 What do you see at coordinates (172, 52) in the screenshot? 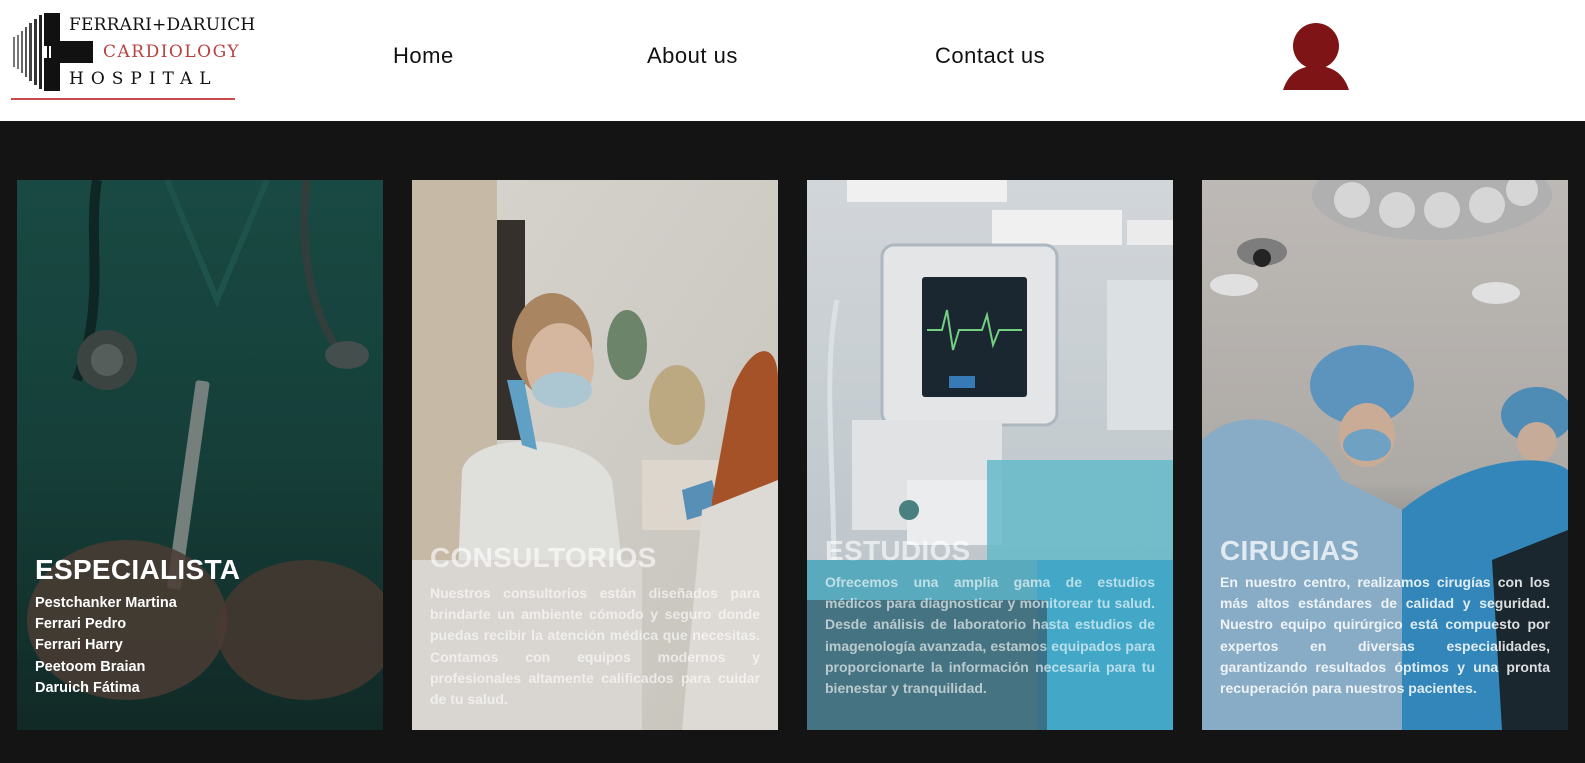
I see `logo-text-line2: CARDIOLOGY` at bounding box center [172, 52].